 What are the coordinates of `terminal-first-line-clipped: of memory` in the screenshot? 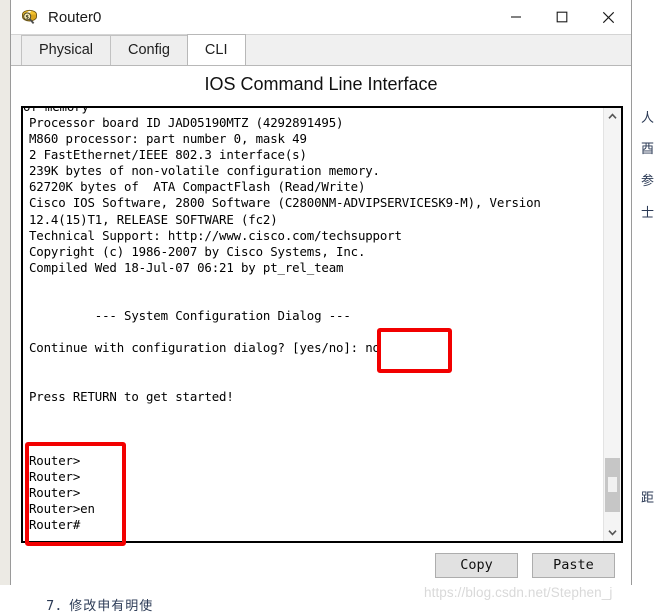 It's located at (313, 111).